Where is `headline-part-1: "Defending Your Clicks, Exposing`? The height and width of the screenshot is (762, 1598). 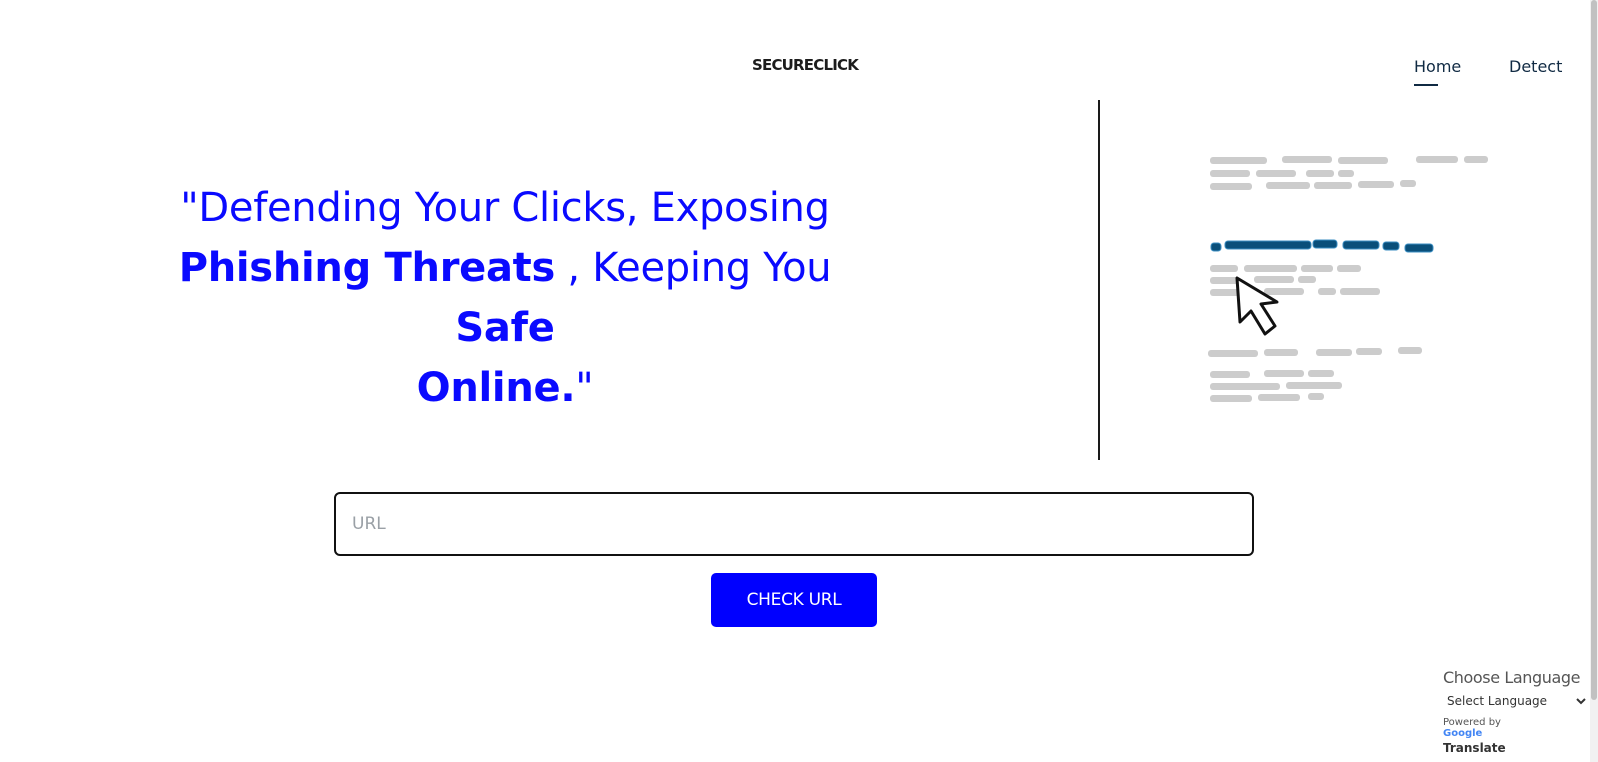 headline-part-1: "Defending Your Clicks, Exposing is located at coordinates (505, 208).